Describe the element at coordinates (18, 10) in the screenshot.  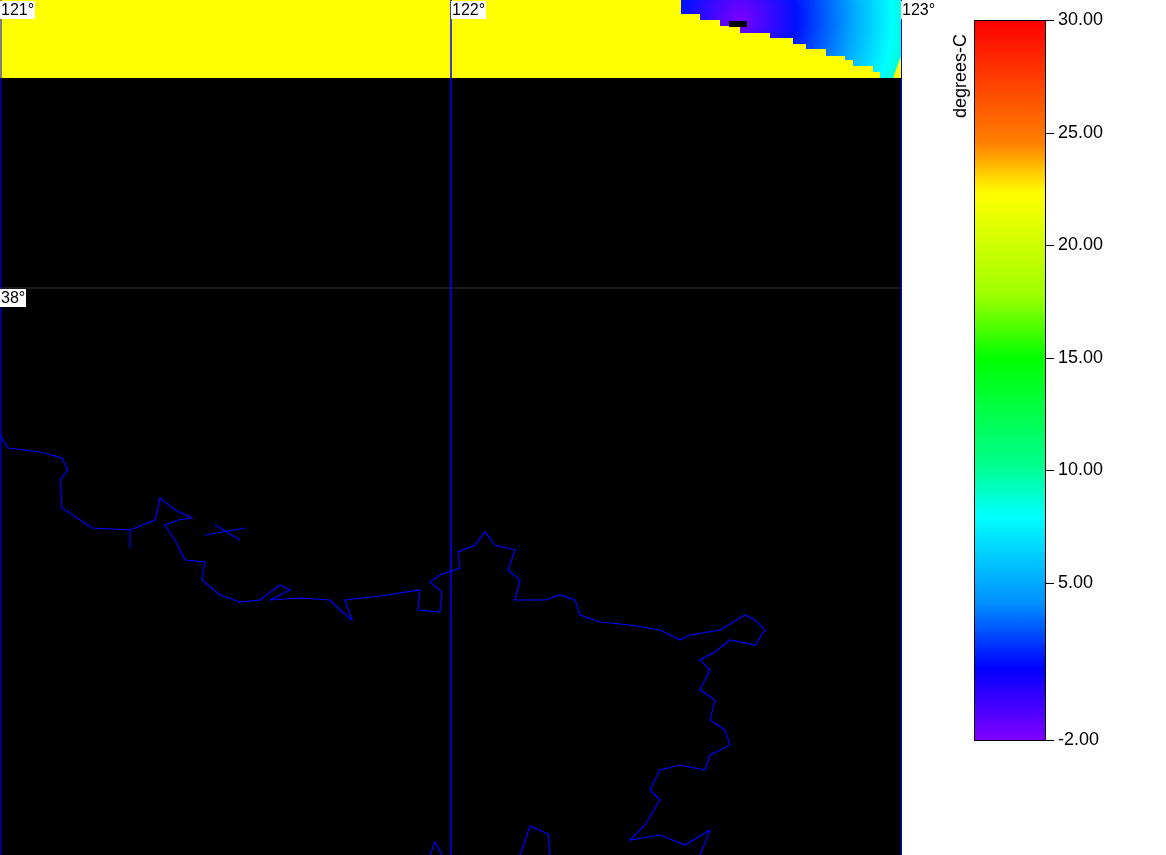
I see `longitude-label: 121°` at that location.